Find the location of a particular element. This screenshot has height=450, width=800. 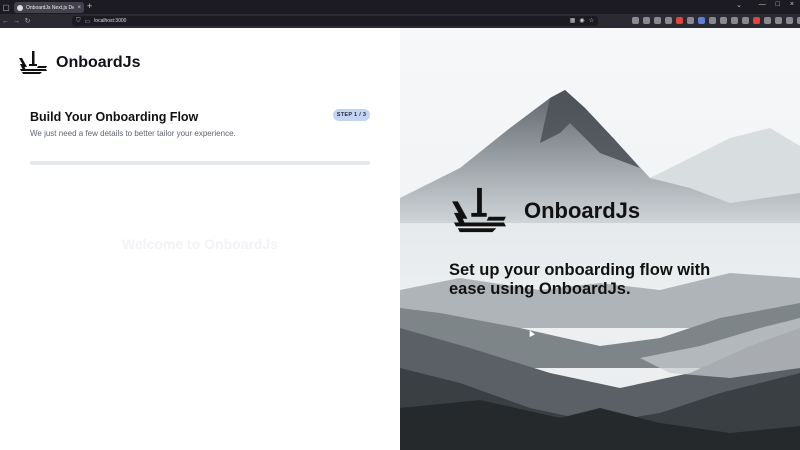

tab-list-icon: ▢ is located at coordinates (6, 7).